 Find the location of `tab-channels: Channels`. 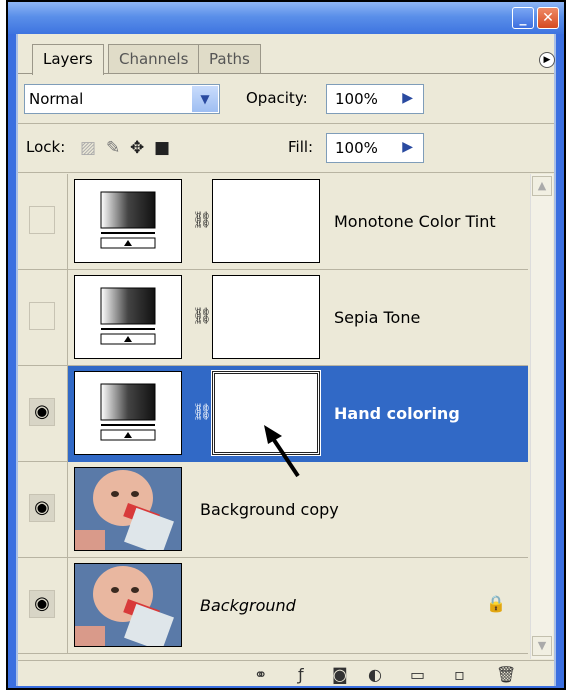

tab-channels: Channels is located at coordinates (154, 59).